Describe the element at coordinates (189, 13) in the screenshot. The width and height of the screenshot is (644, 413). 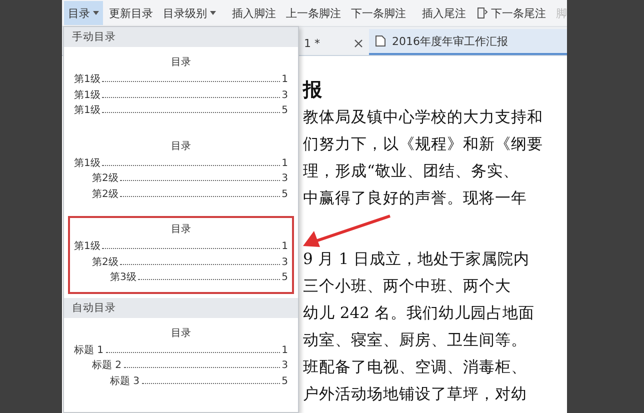
I see `toolbar-button: 目录级别` at that location.